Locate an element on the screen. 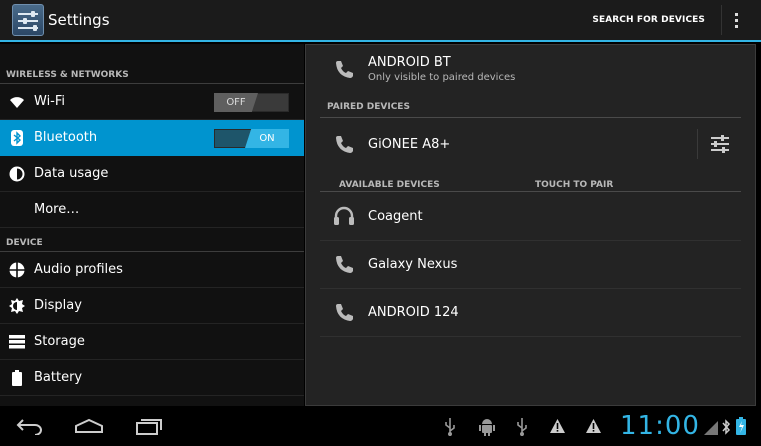 The height and width of the screenshot is (446, 761). sidebar-item-label: Data usage is located at coordinates (71, 173).